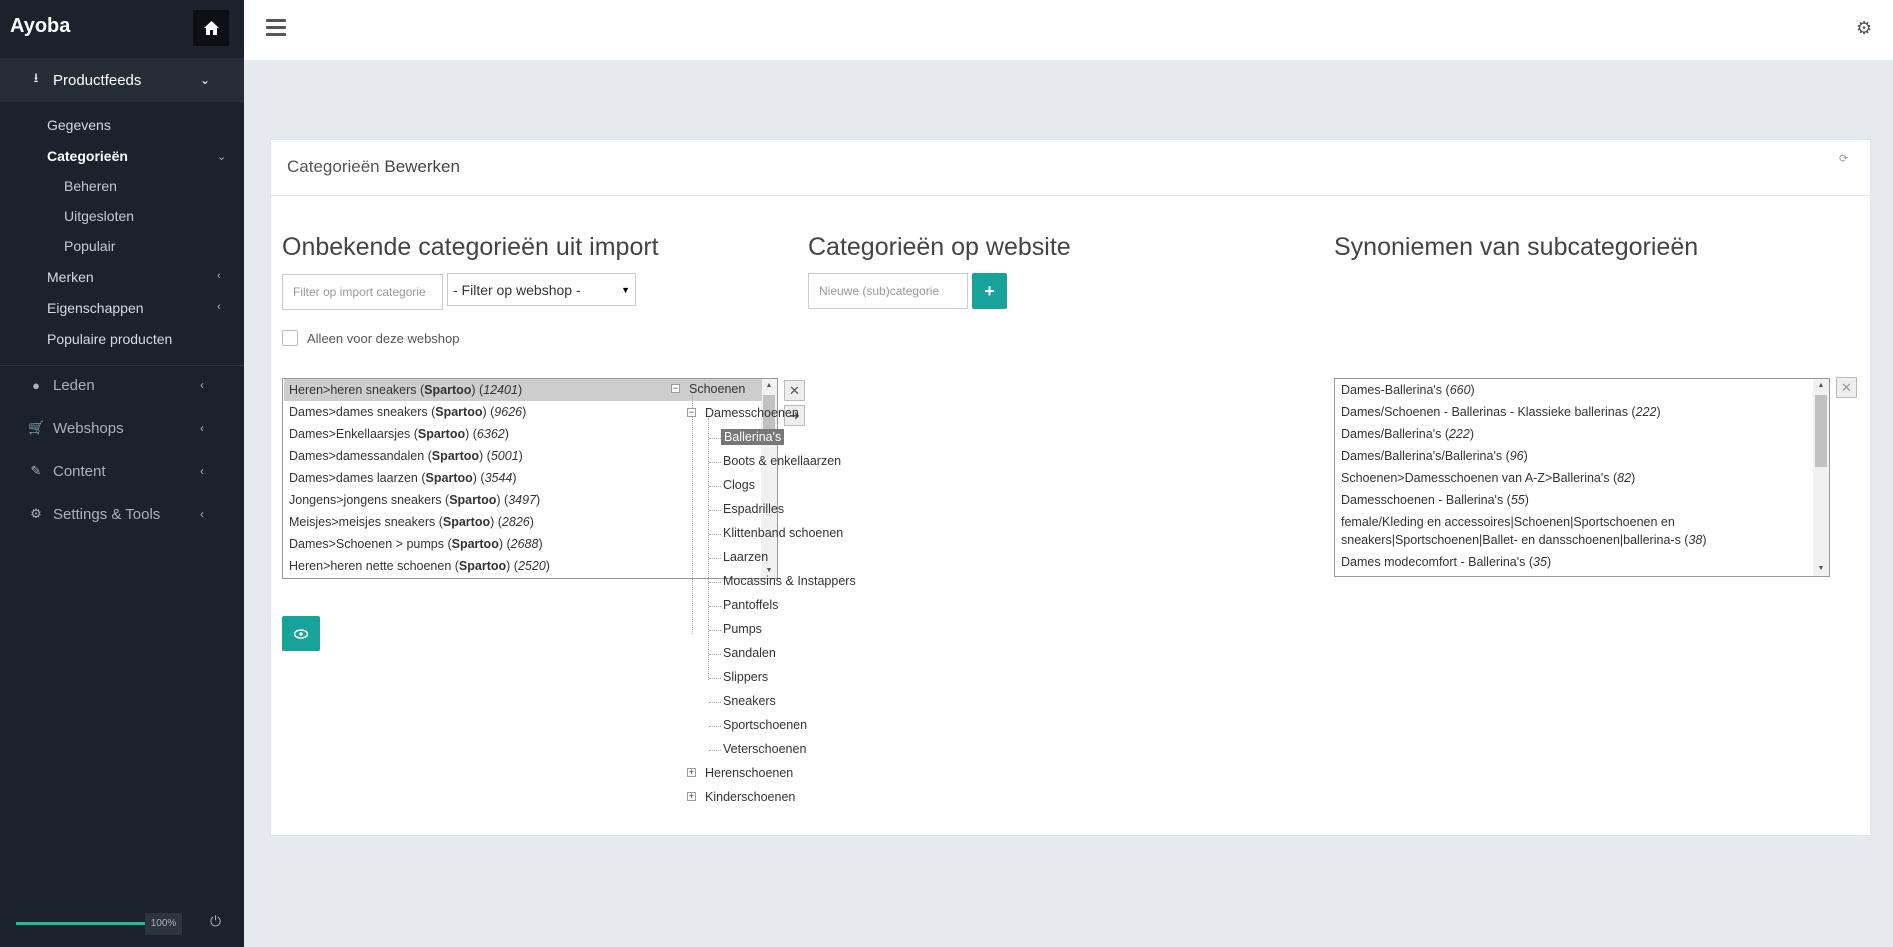  I want to click on sidebar-item-populair: Populair, so click(89, 246).